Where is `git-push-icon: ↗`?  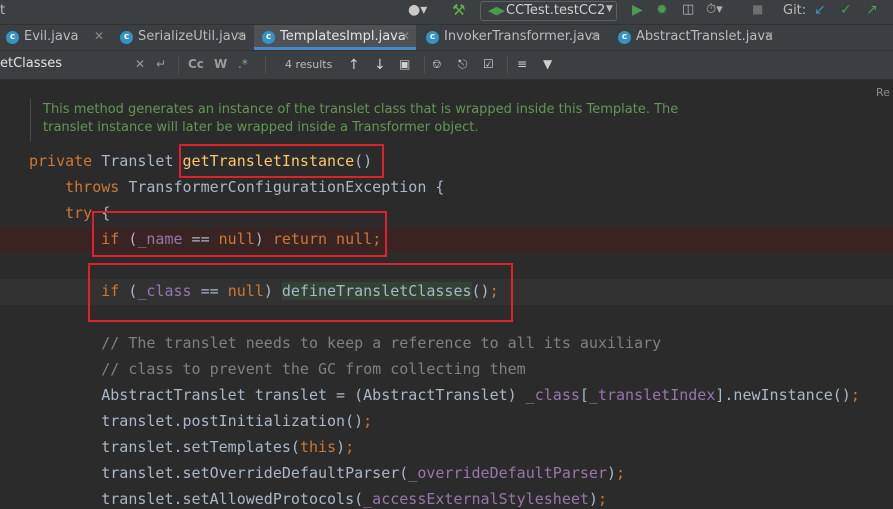
git-push-icon: ↗ is located at coordinates (872, 10).